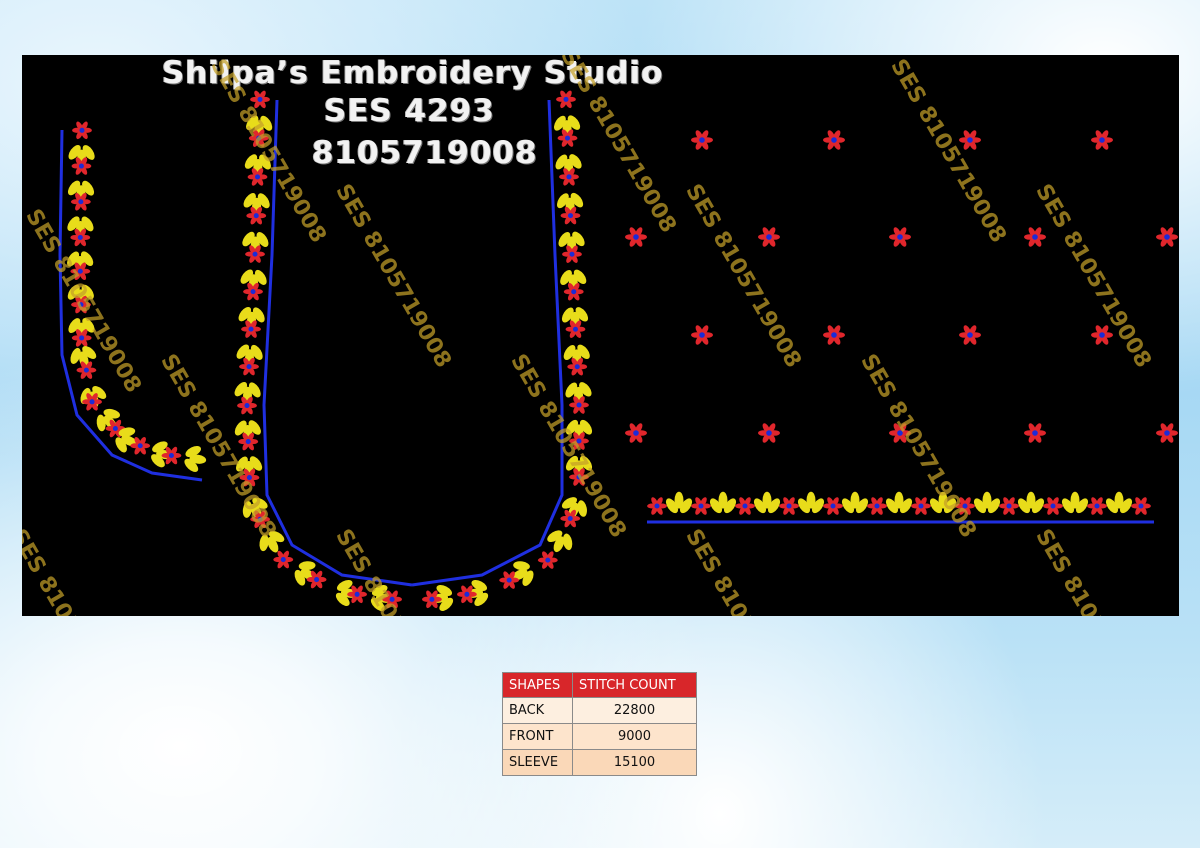 The height and width of the screenshot is (848, 1200). I want to click on shape-cell: SLEEVE, so click(537, 762).